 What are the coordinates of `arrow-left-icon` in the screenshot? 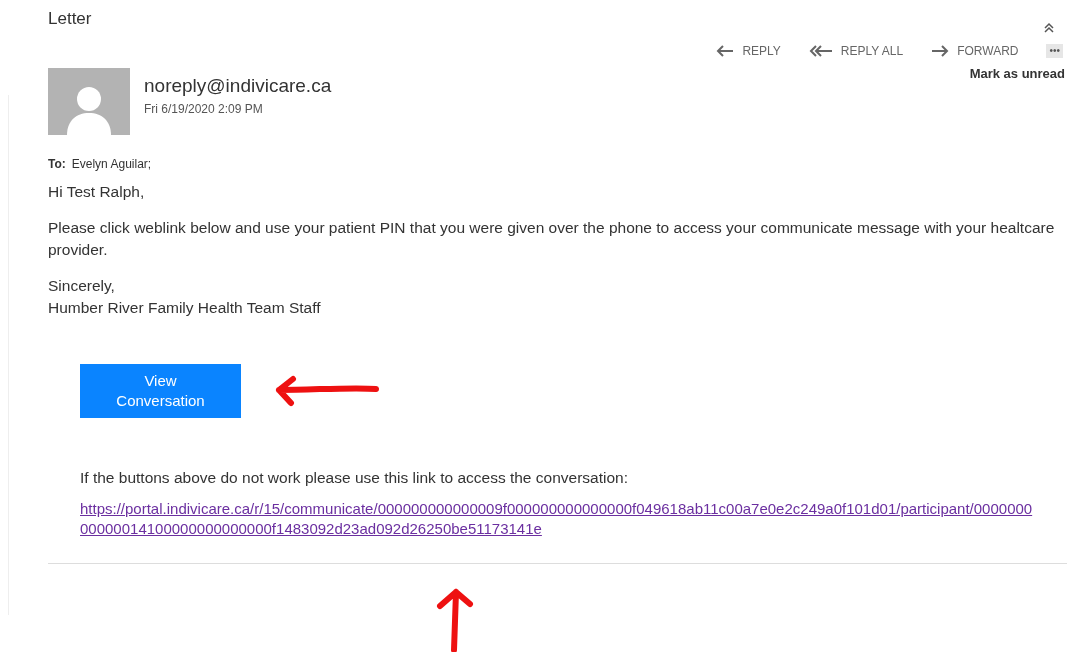 It's located at (725, 51).